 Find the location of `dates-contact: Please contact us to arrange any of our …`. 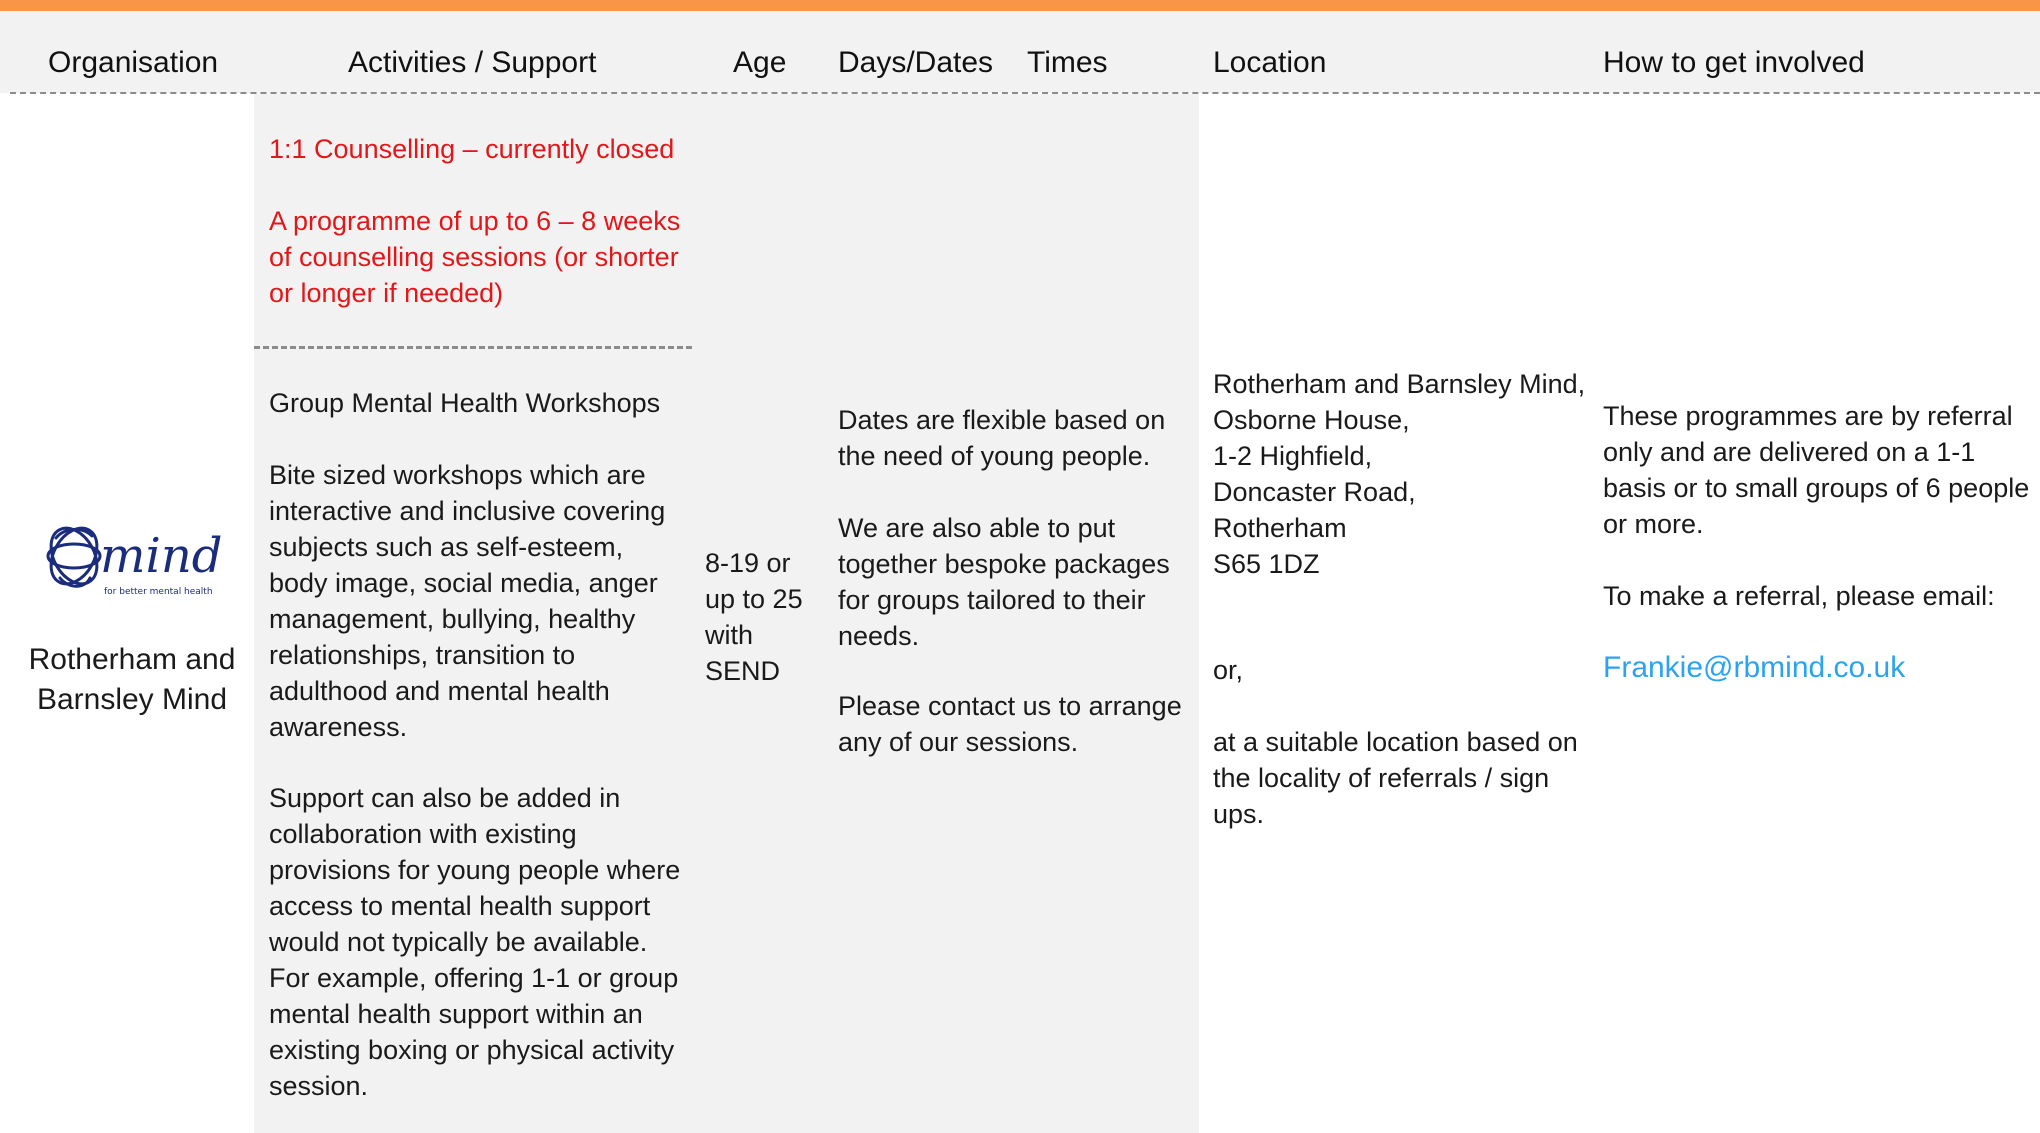

dates-contact: Please contact us to arrange any of our … is located at coordinates (1010, 724).